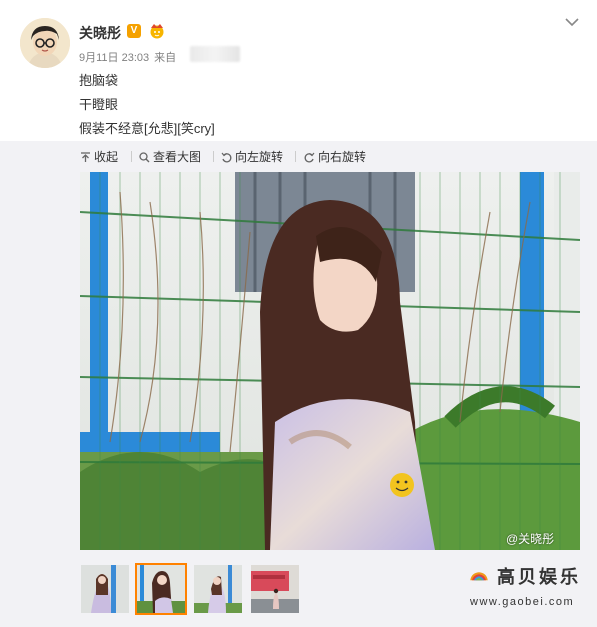 This screenshot has height=627, width=597. I want to click on collapse-button: 收起, so click(99, 157).